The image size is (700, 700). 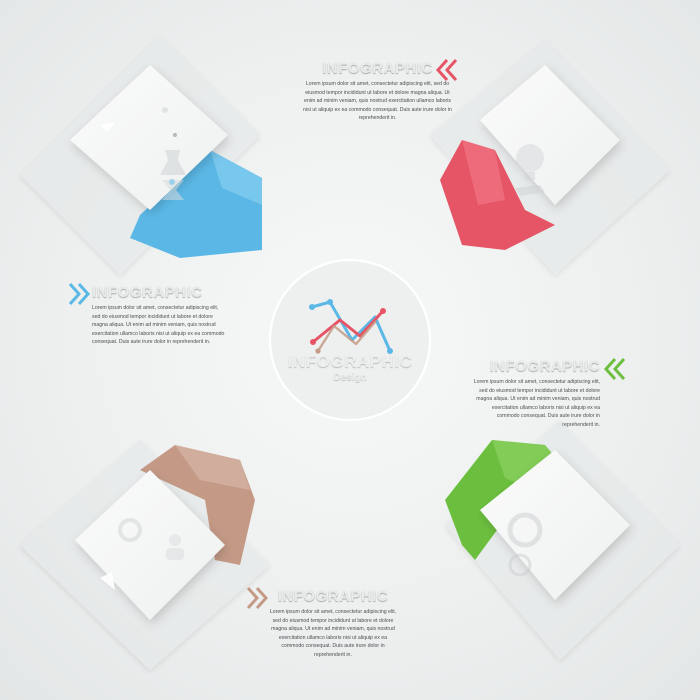 I want to click on step-heading-left: INFOGRAPHIC, so click(x=147, y=292).